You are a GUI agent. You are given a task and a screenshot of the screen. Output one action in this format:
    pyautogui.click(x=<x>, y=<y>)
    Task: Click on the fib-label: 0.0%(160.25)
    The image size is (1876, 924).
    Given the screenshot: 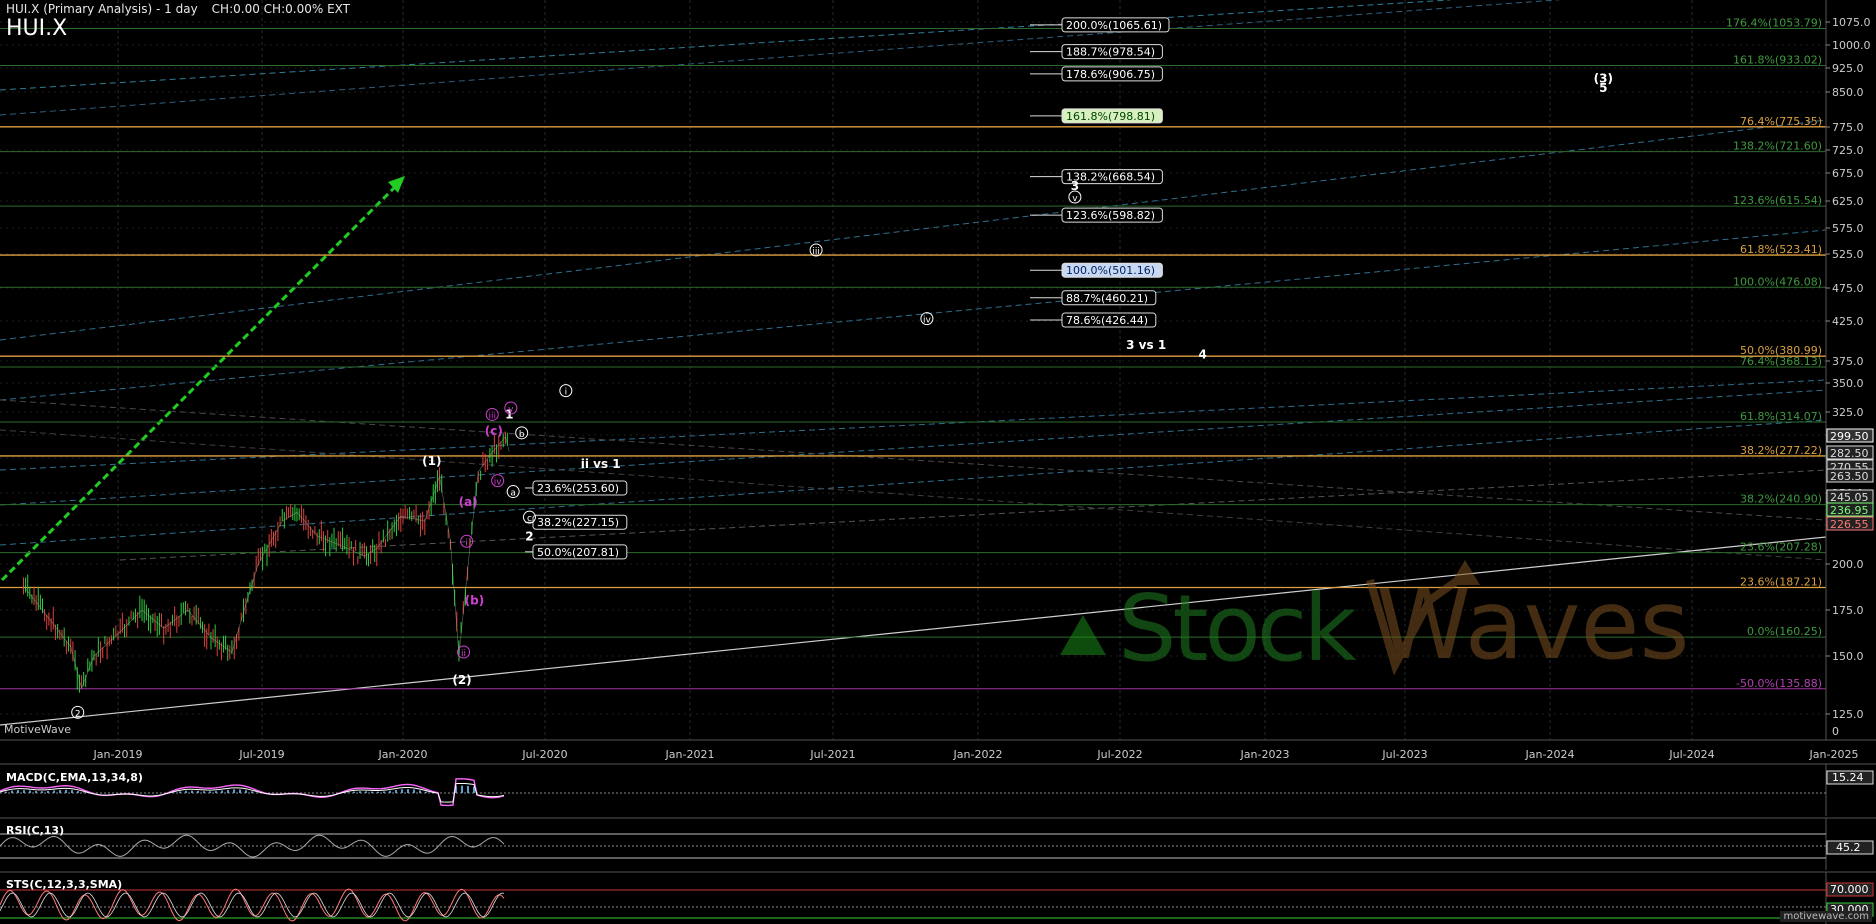 What is the action you would take?
    pyautogui.click(x=1784, y=631)
    